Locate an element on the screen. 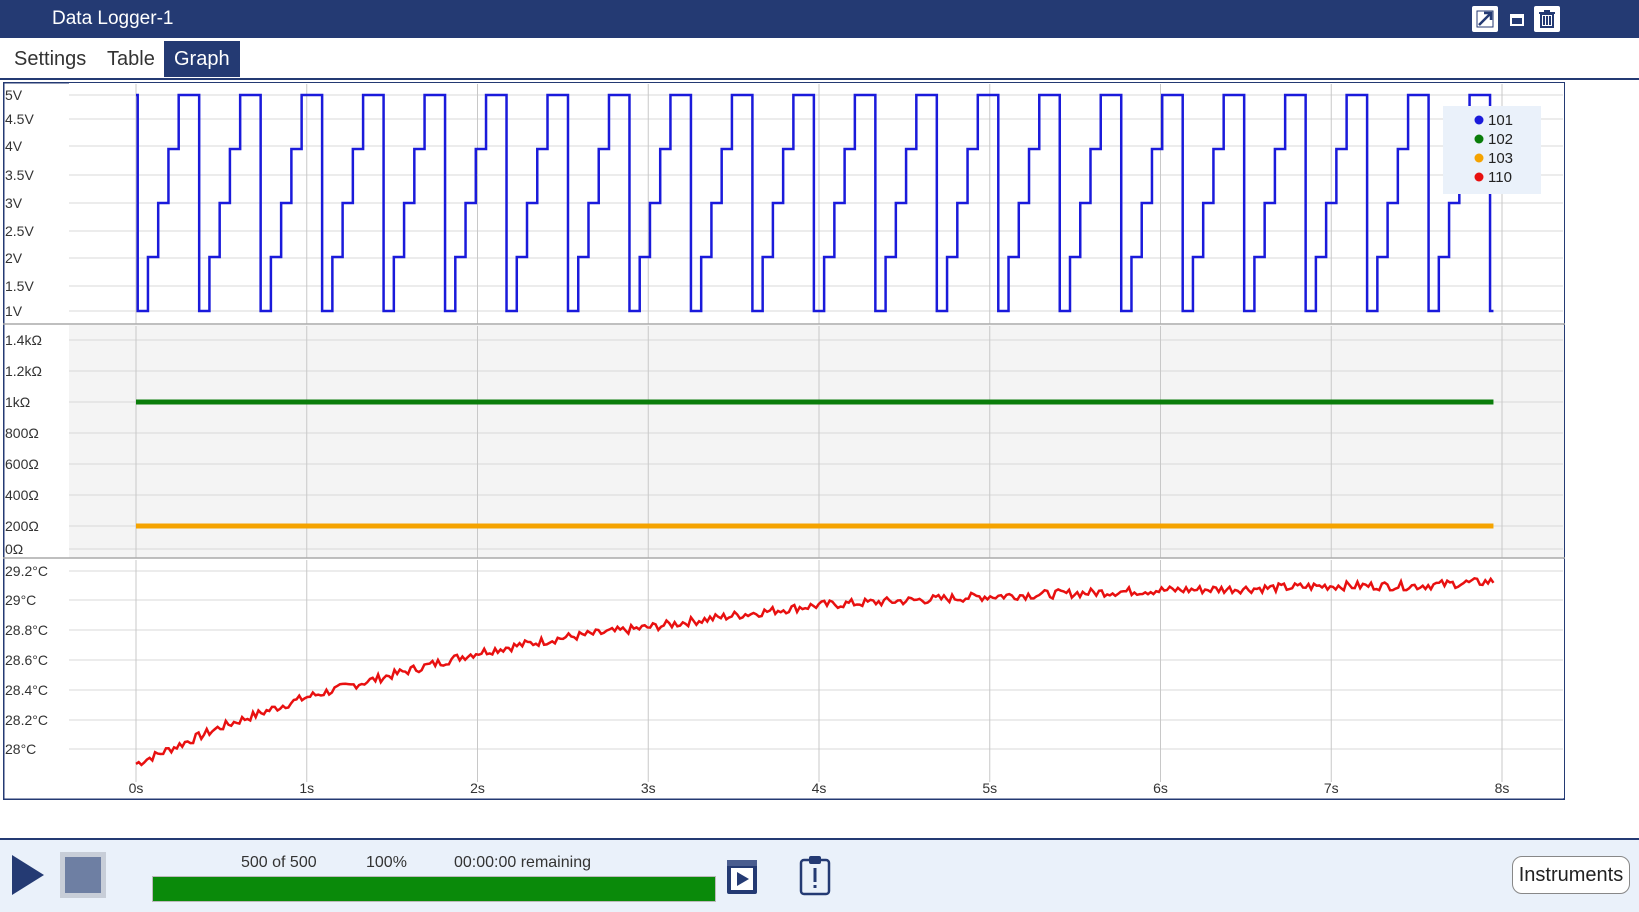  stop-icon is located at coordinates (83, 875).